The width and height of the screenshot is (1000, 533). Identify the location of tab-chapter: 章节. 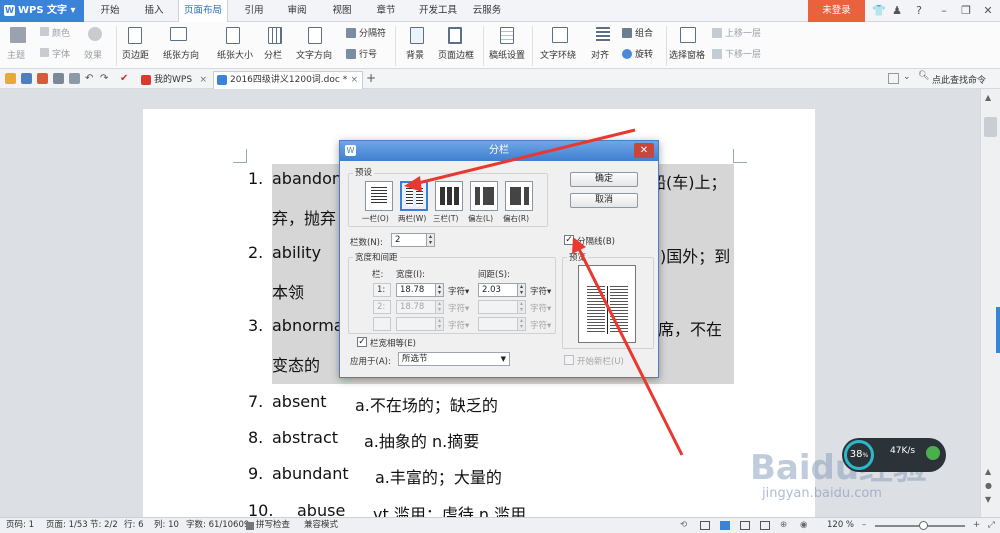
(386, 11).